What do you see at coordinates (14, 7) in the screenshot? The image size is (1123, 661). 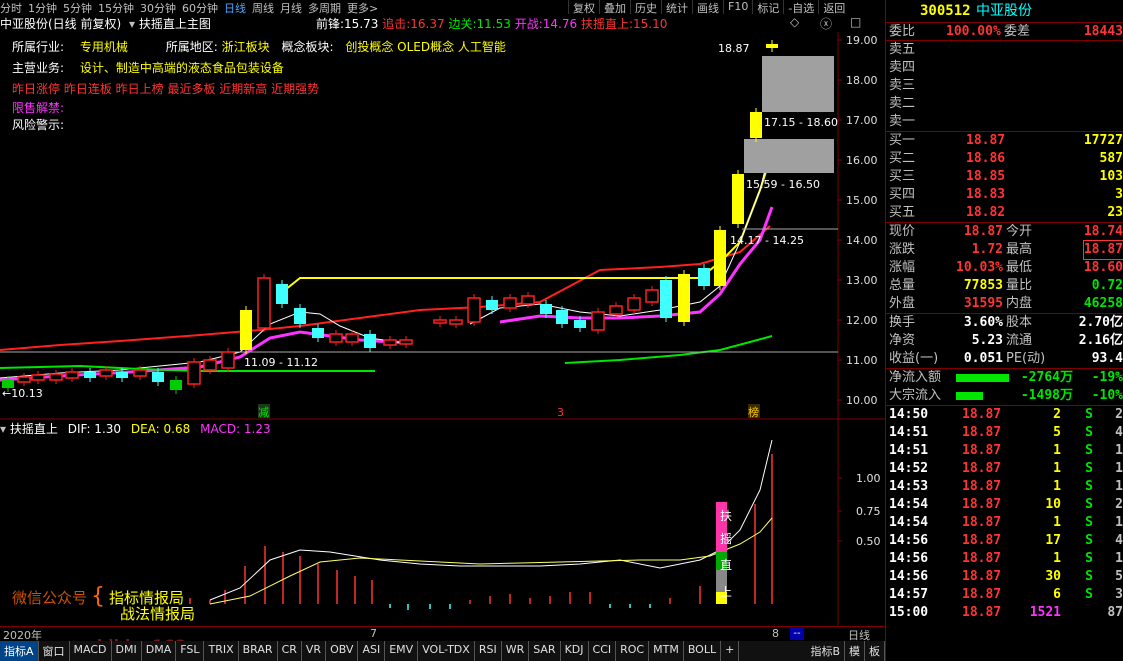 I see `tab-fenshi: 分时` at bounding box center [14, 7].